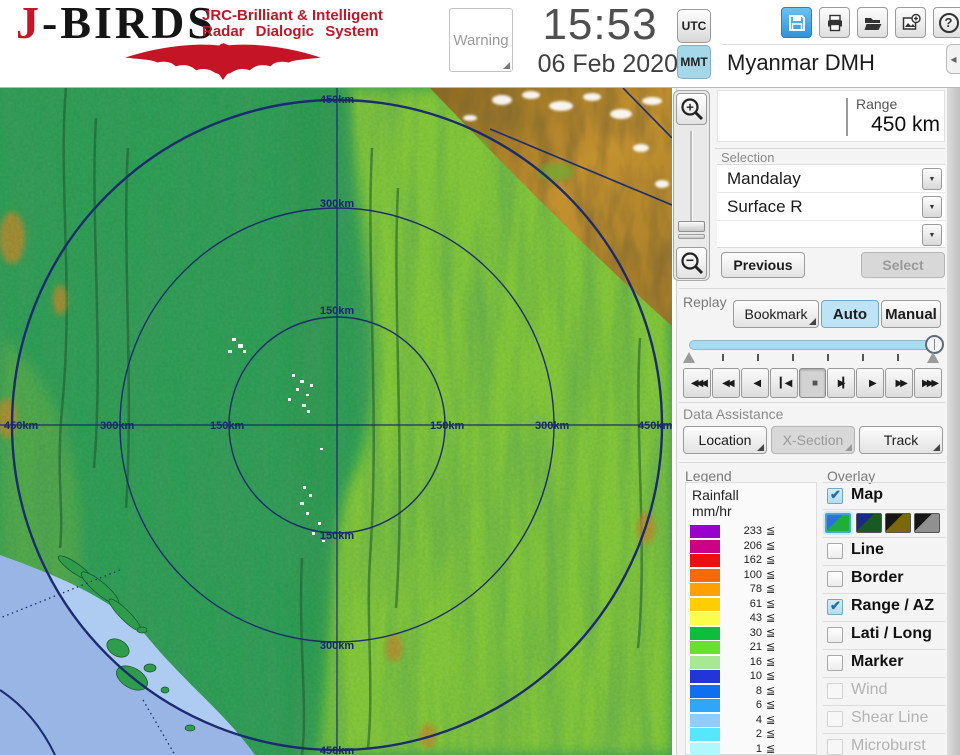  Describe the element at coordinates (835, 551) in the screenshot. I see `line-checkbox` at that location.